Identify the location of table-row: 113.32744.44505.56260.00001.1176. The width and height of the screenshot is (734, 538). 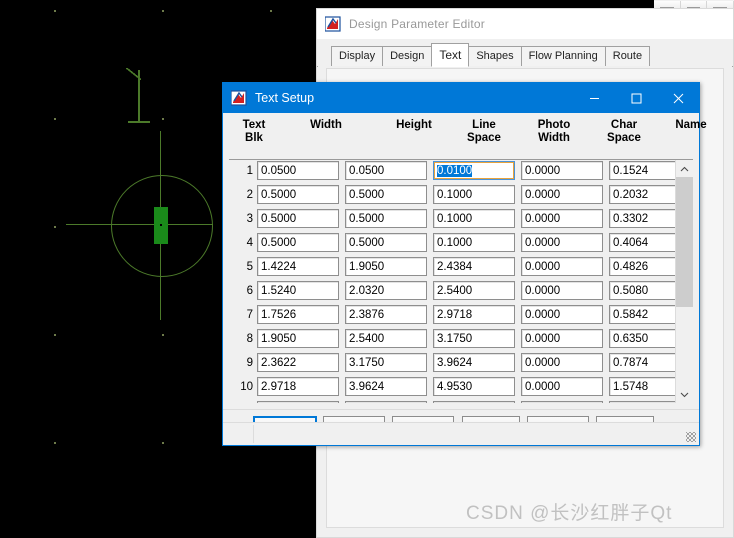
(460, 401).